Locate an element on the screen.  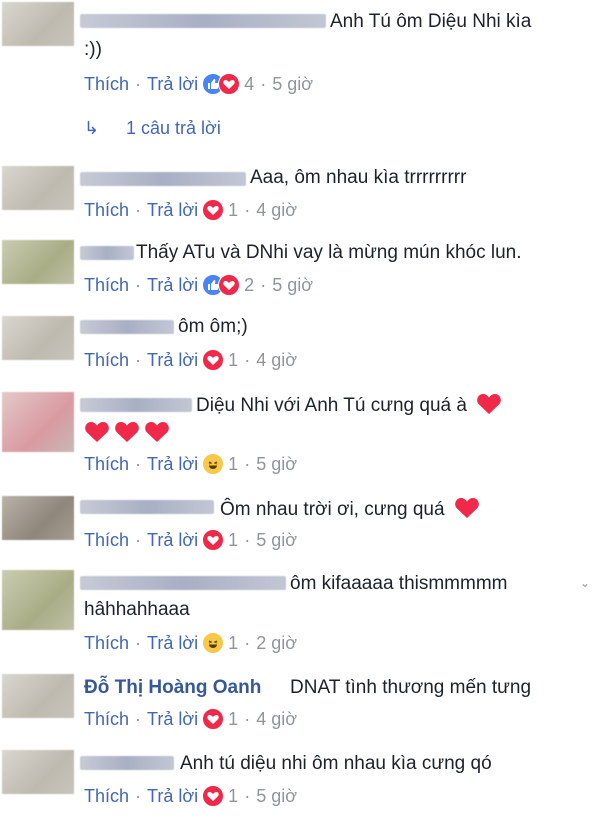
comment-text: DNAT tình thương mến tưng is located at coordinates (411, 687).